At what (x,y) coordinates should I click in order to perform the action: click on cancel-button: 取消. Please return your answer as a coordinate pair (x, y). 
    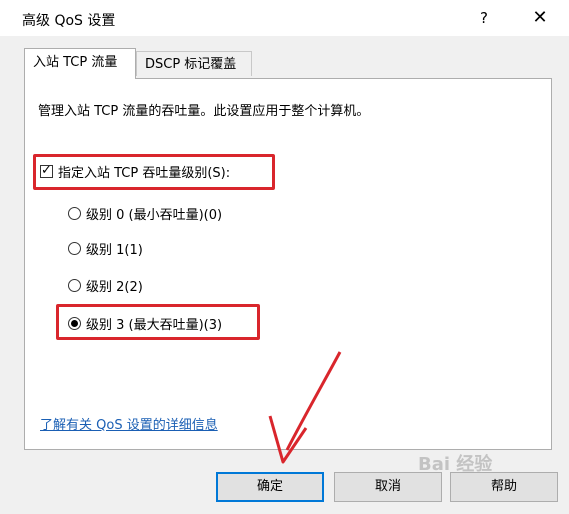
    Looking at the image, I should click on (388, 487).